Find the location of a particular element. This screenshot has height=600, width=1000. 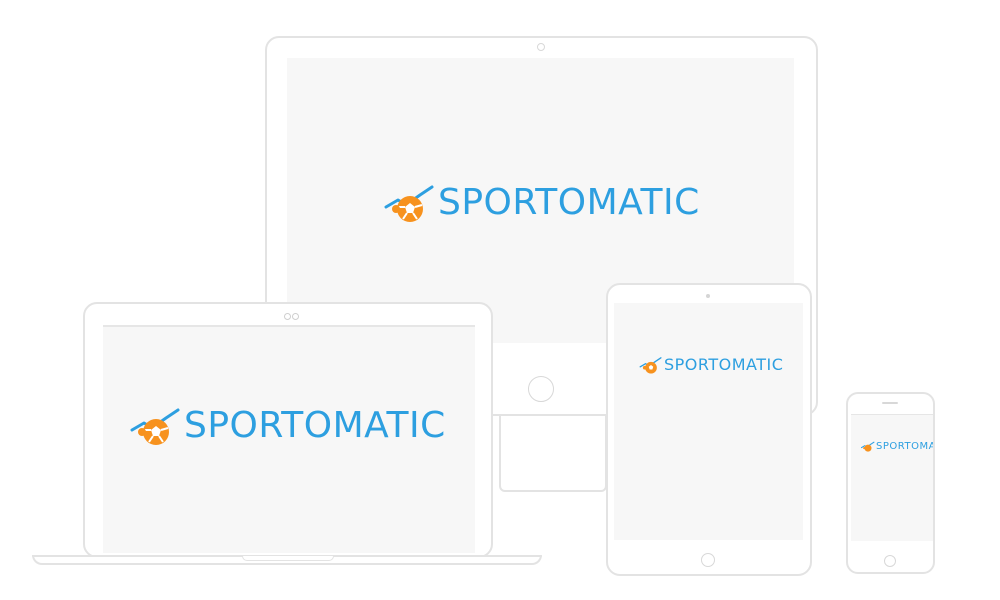

phone-screen is located at coordinates (892, 477).